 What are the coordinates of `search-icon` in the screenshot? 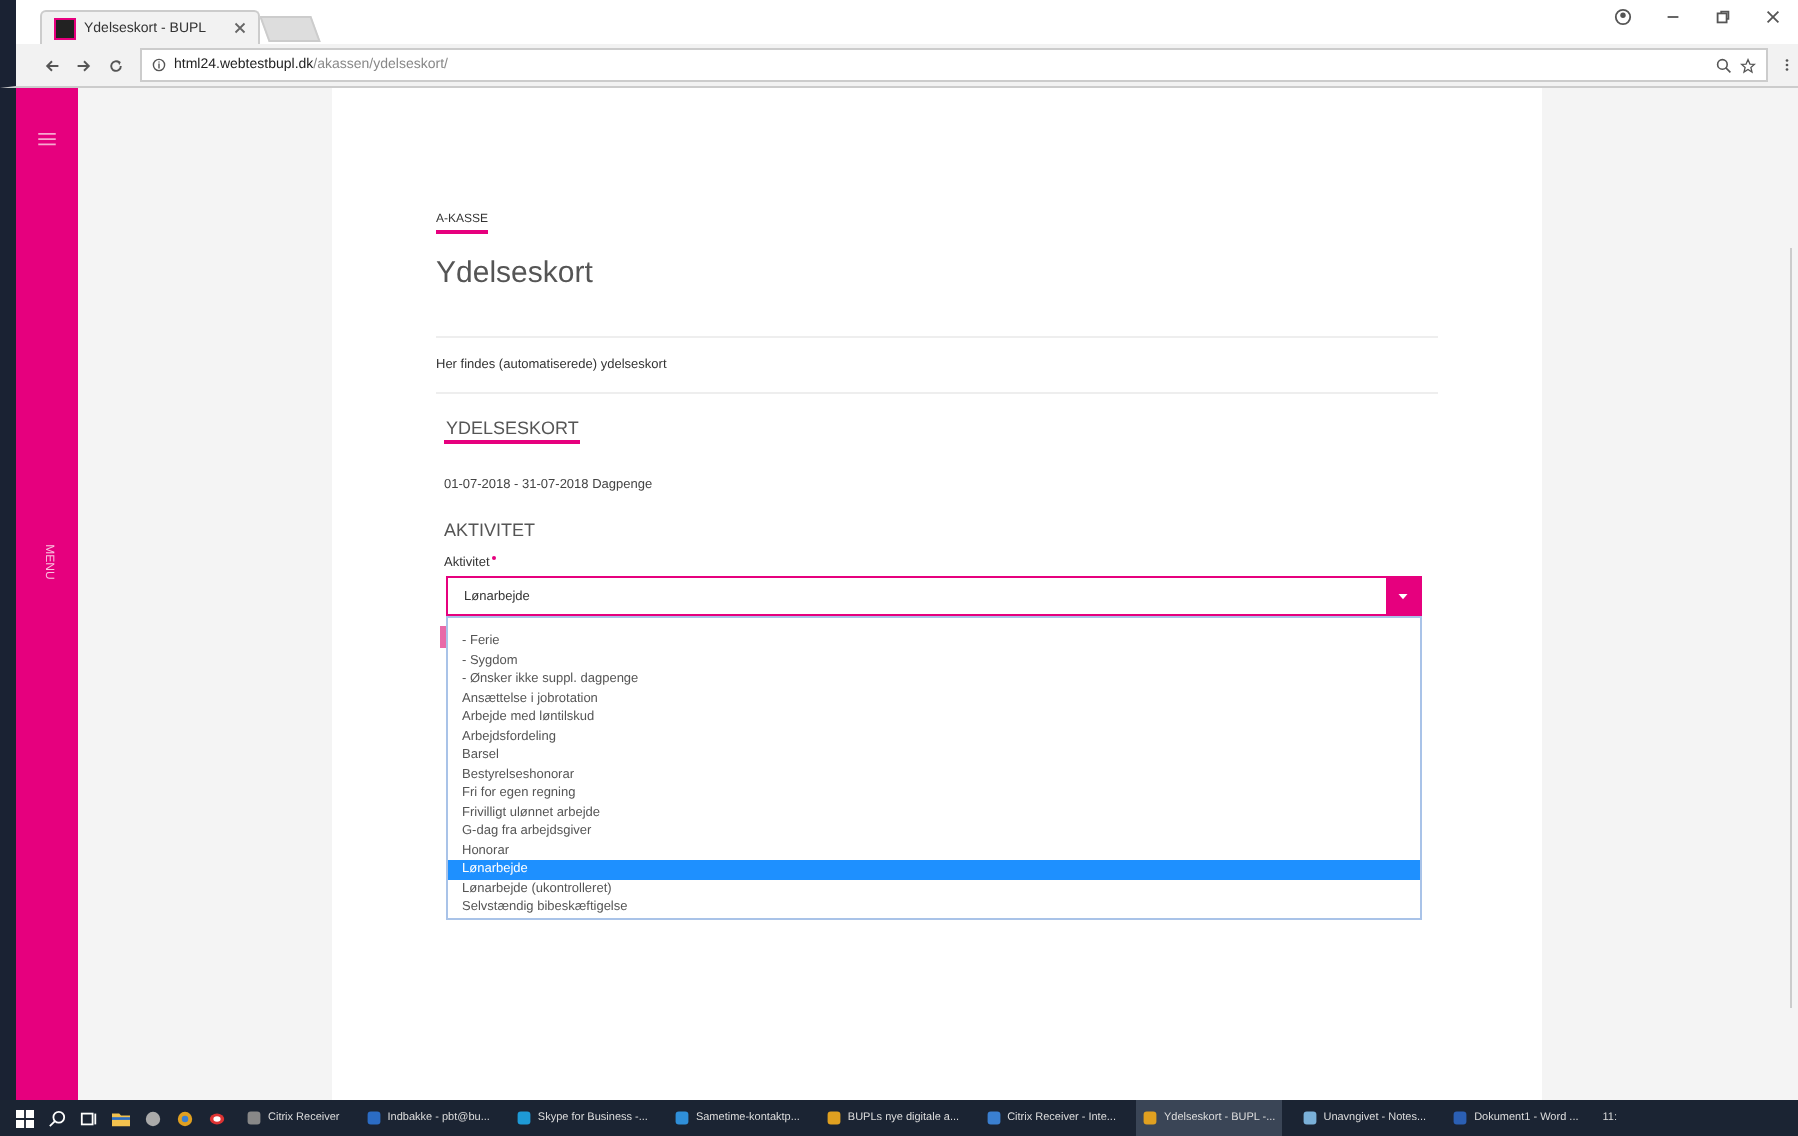 It's located at (57, 1118).